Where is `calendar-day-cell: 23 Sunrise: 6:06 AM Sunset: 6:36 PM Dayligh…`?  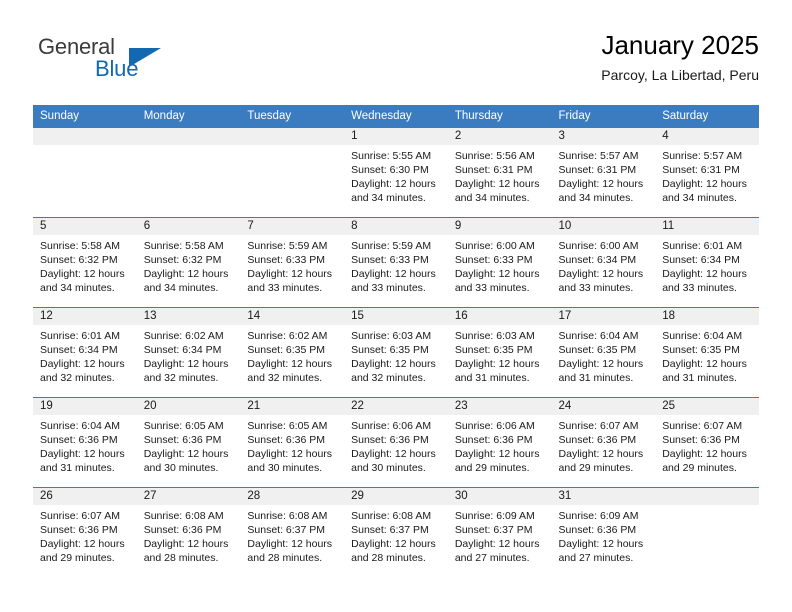
calendar-day-cell: 23 Sunrise: 6:06 AM Sunset: 6:36 PM Dayligh… is located at coordinates (499, 442).